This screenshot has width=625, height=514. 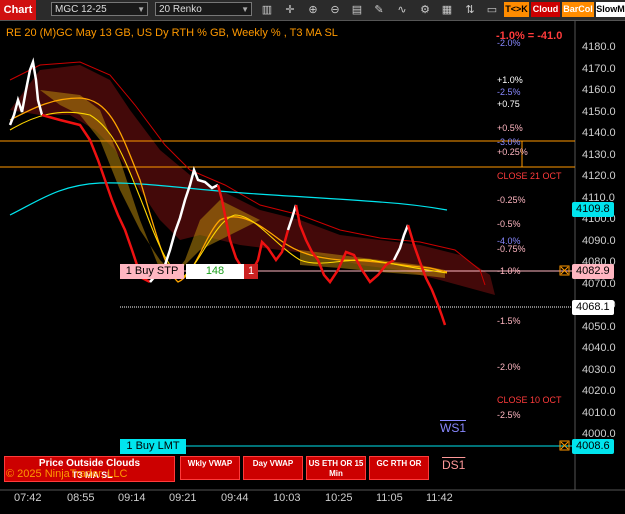 I want to click on price-tick: 4050.0, so click(x=599, y=326).